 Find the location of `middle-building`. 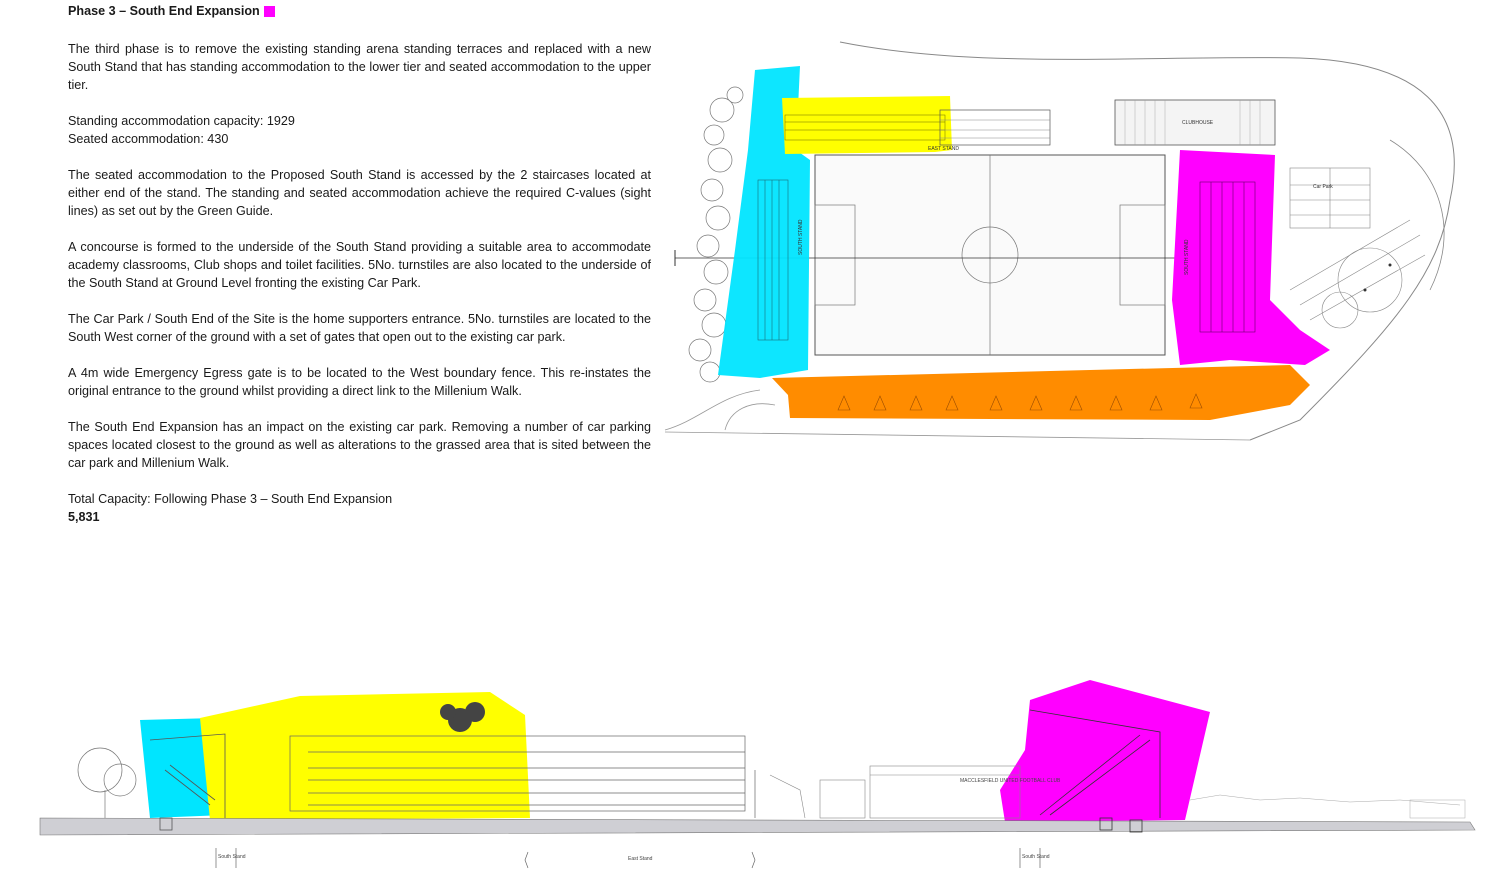

middle-building is located at coordinates (895, 792).